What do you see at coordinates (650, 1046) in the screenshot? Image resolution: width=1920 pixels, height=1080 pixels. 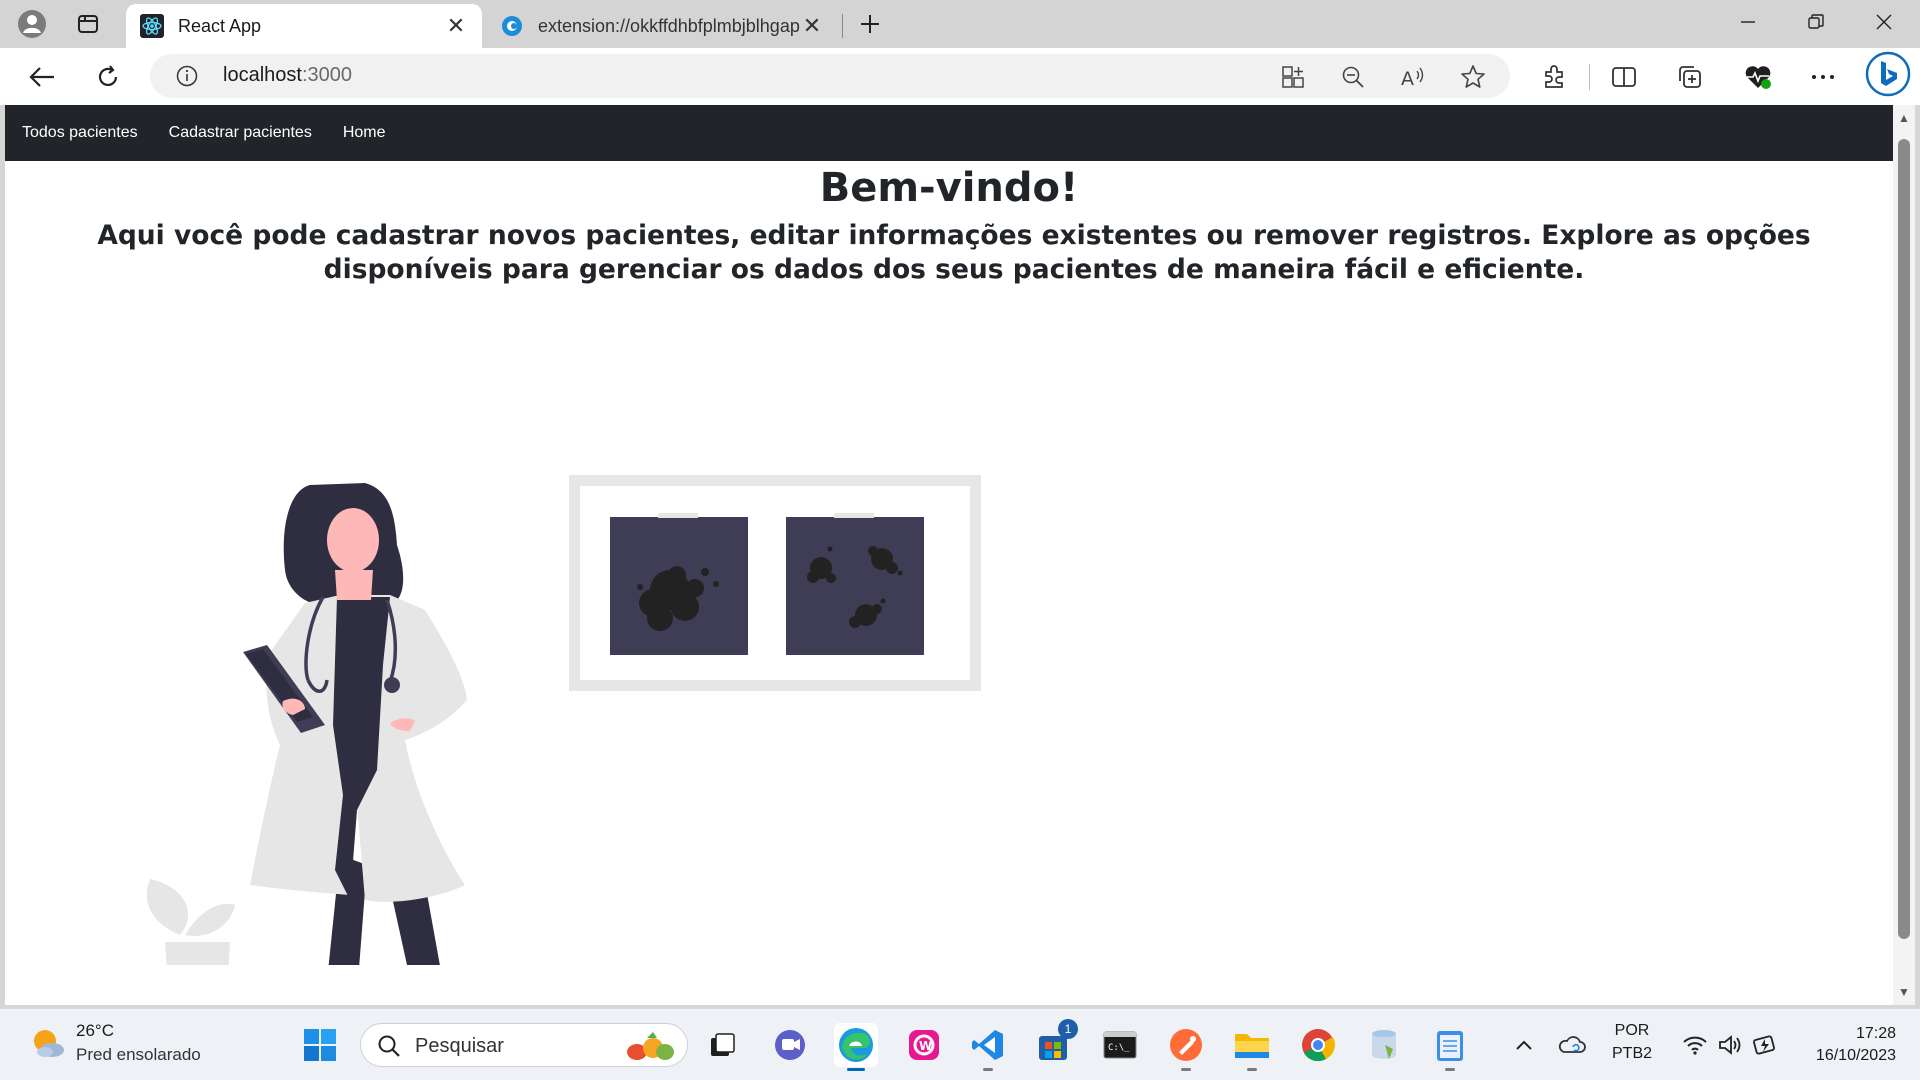 I see `search-highlight-icon` at bounding box center [650, 1046].